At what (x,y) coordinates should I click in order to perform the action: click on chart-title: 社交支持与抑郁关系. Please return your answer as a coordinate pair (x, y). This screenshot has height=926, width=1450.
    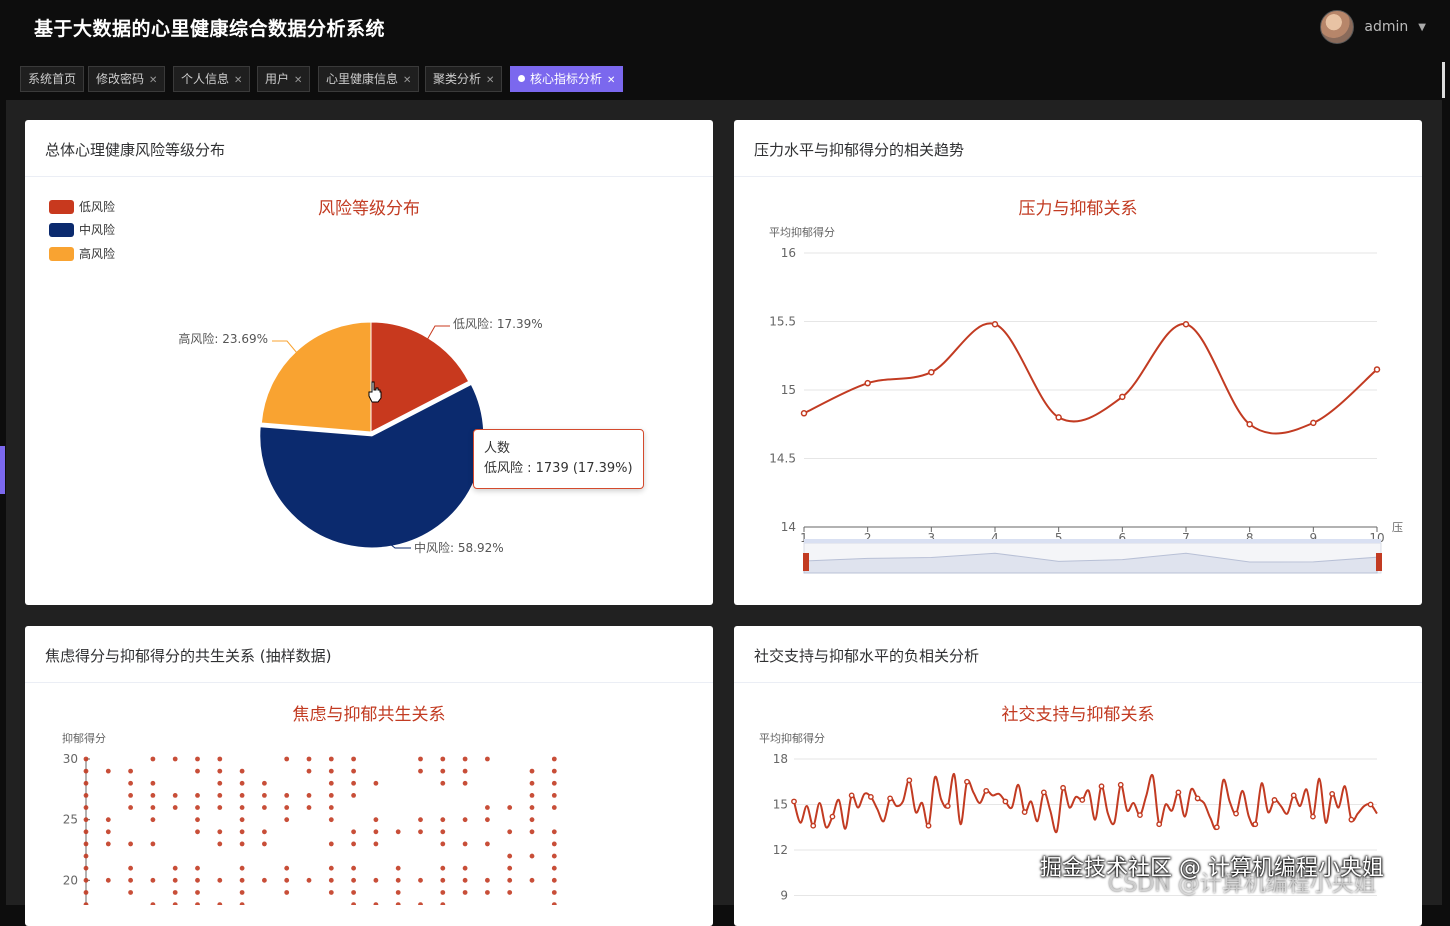
    Looking at the image, I should click on (1078, 715).